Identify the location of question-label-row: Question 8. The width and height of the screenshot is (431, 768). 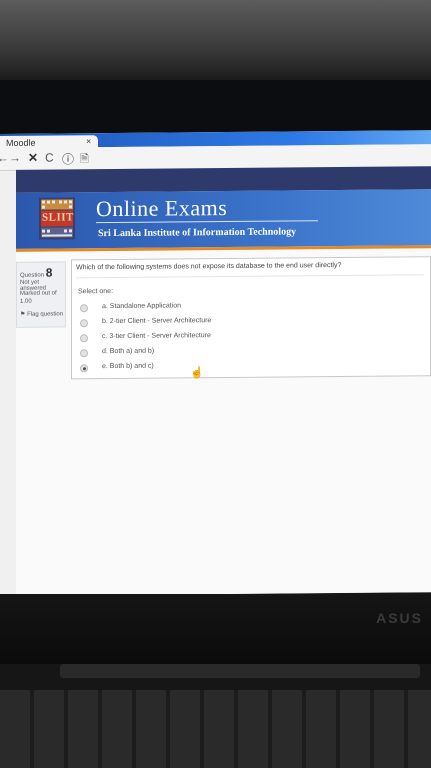
(36, 273).